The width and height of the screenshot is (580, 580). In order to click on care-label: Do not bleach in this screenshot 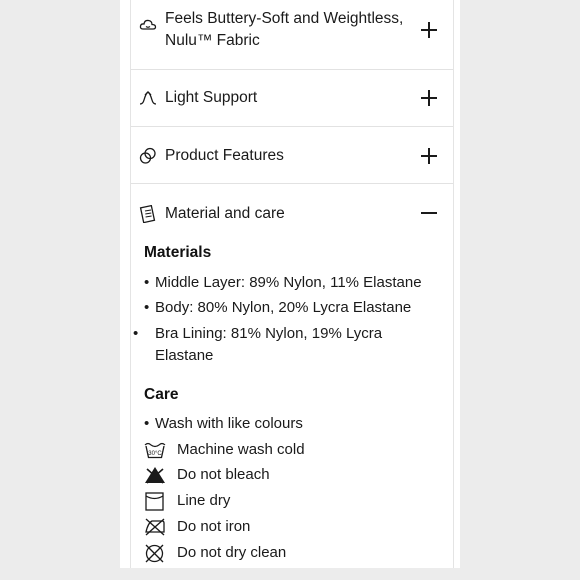, I will do `click(223, 474)`.